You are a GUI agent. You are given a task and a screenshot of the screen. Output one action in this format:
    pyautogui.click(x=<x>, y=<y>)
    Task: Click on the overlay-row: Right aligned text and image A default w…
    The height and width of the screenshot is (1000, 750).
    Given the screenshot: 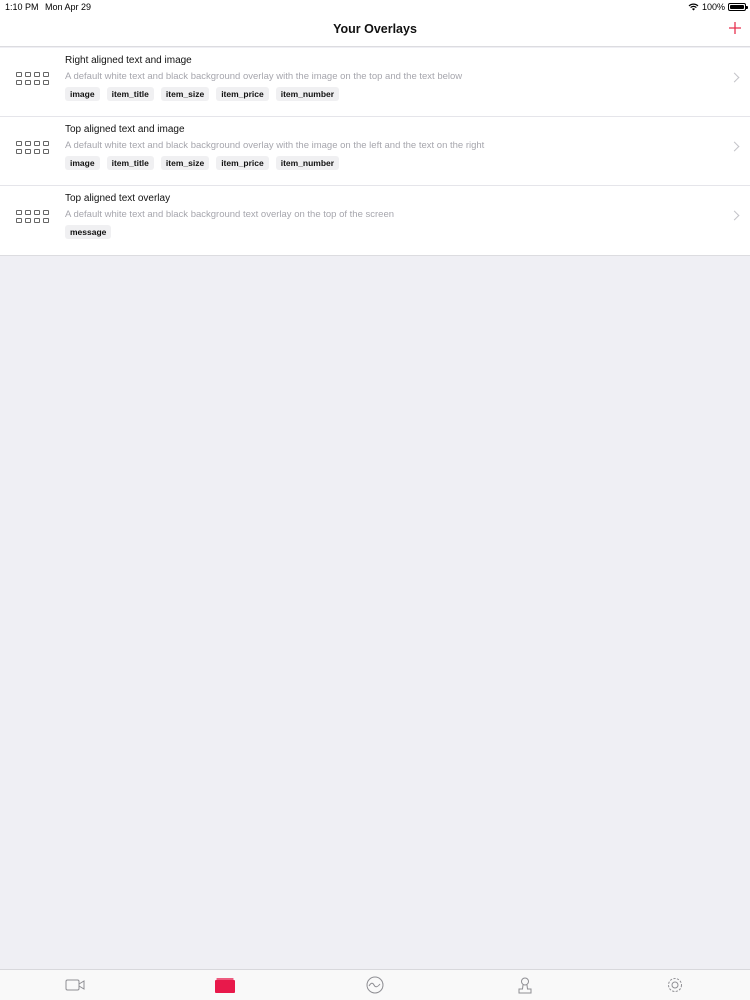 What is the action you would take?
    pyautogui.click(x=375, y=82)
    